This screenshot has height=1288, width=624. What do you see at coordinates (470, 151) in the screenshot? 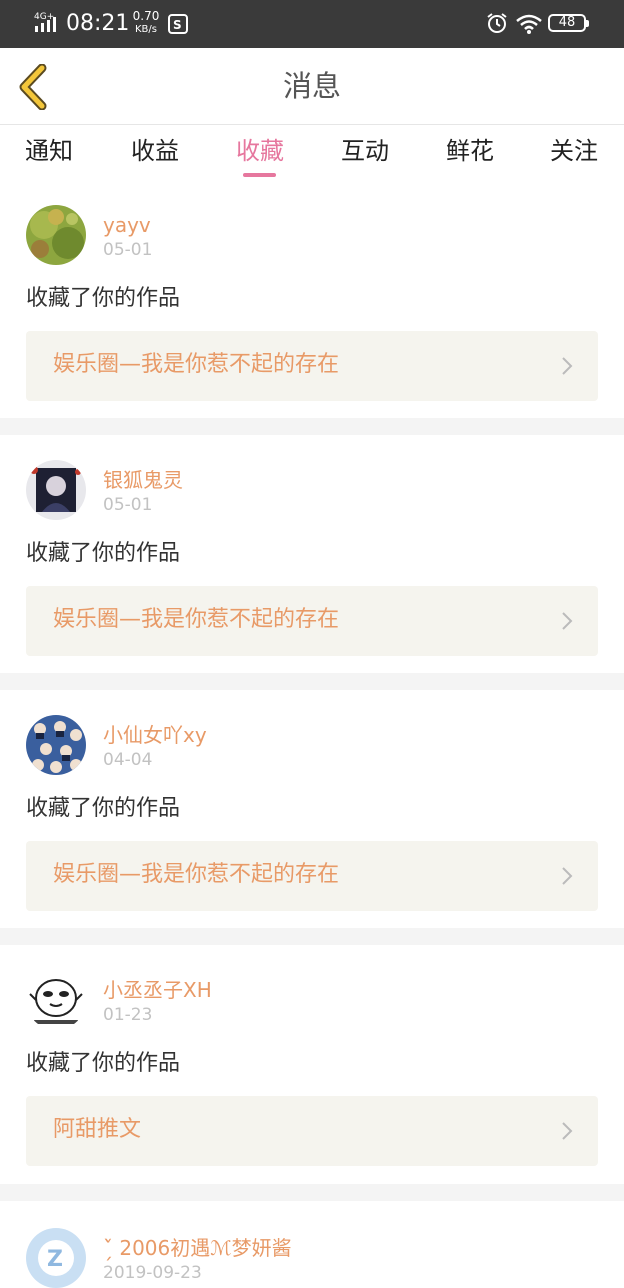
I see `tab-flowers: 鲜花` at bounding box center [470, 151].